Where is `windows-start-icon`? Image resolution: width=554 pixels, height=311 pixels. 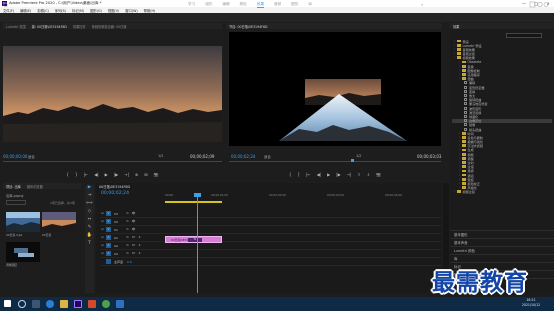 windows-start-icon is located at coordinates (7, 303).